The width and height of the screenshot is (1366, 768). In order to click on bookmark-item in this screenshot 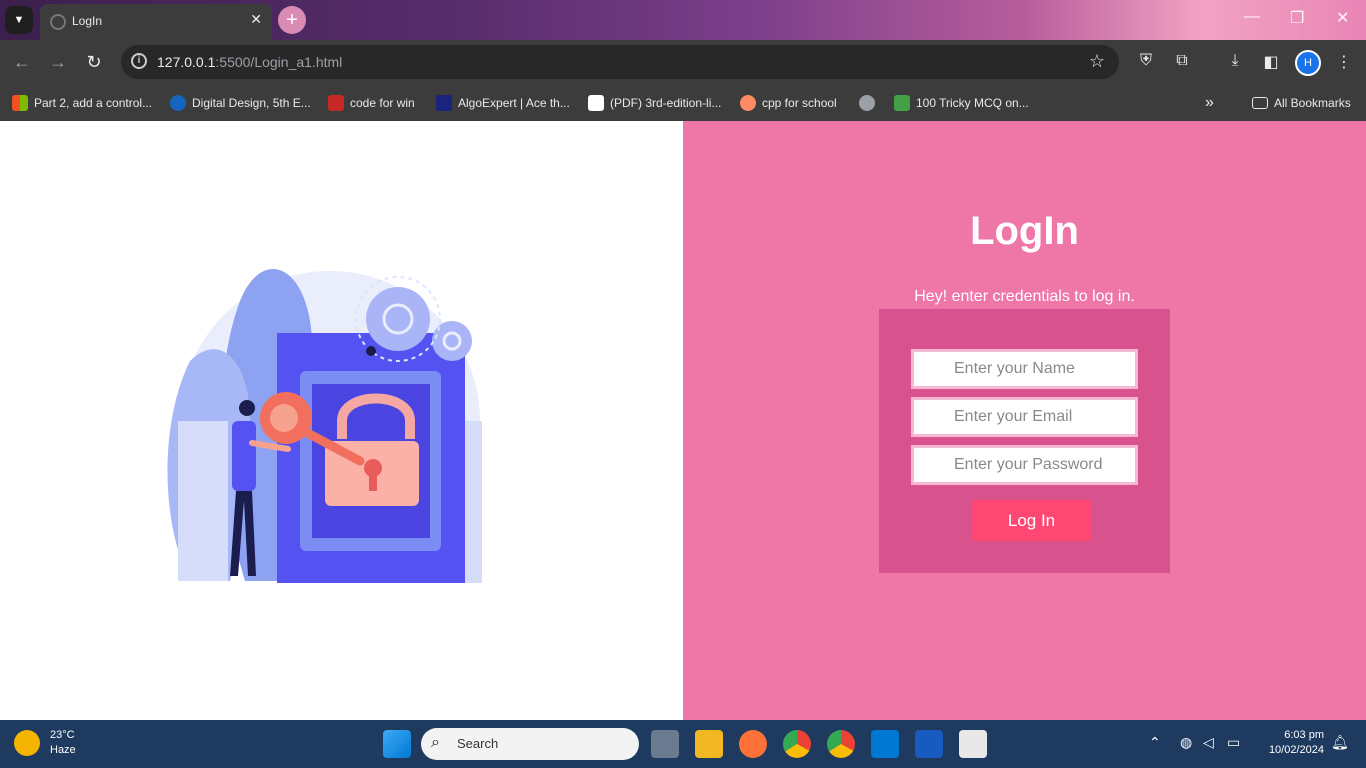, I will do `click(870, 103)`.